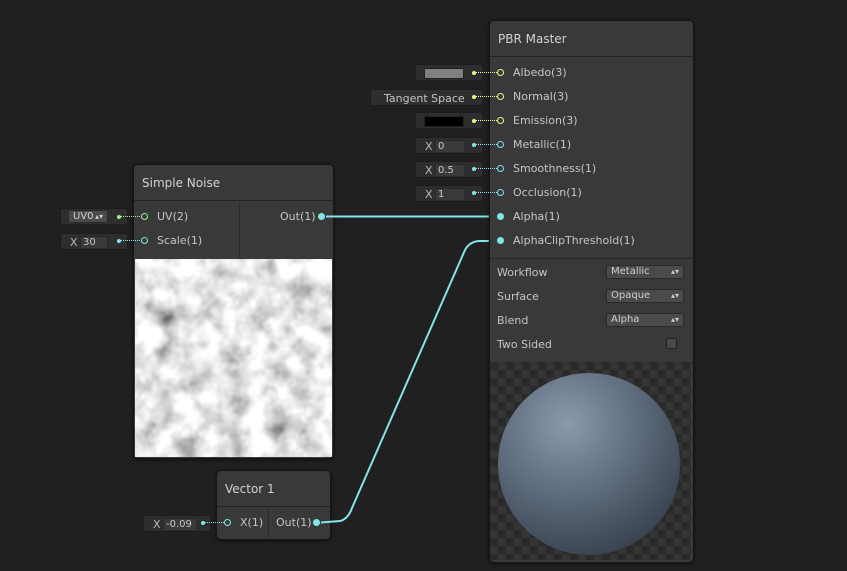 The height and width of the screenshot is (571, 847). I want to click on pbr-master-title: PBR Master, so click(591, 39).